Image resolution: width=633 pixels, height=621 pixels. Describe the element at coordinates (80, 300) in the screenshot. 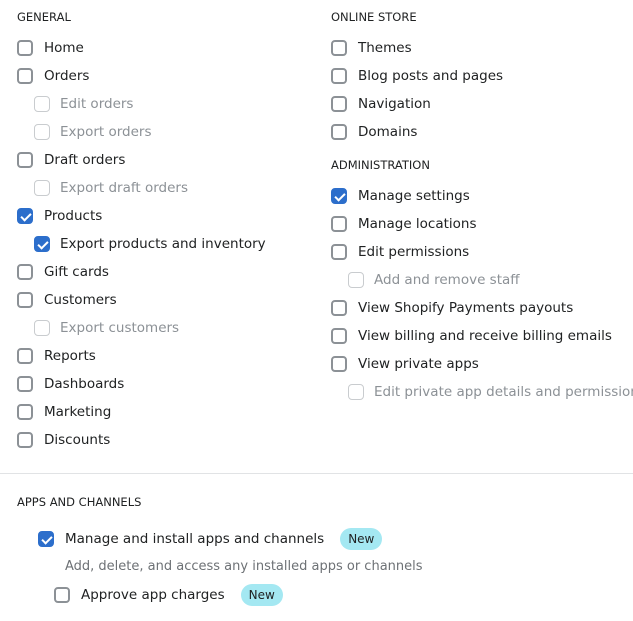

I see `permission-label: Customers` at that location.